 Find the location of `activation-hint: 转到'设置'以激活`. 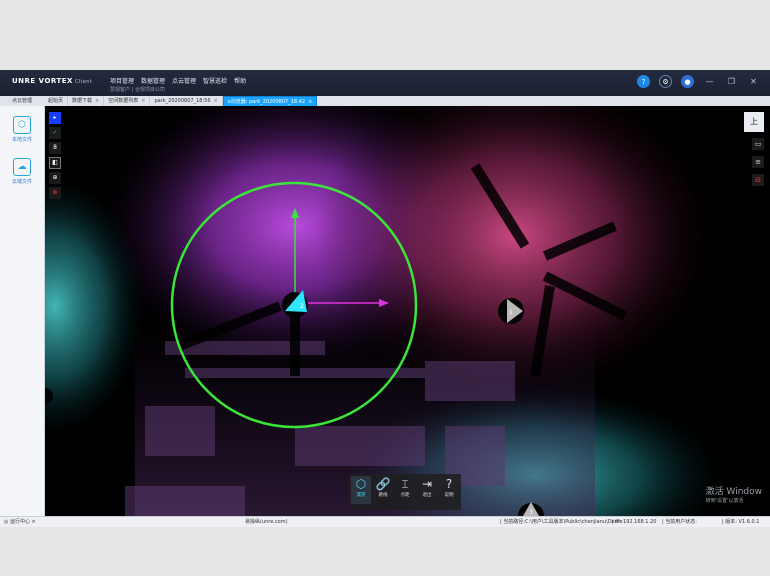

activation-hint: 转到'设置'以激活 is located at coordinates (724, 501).